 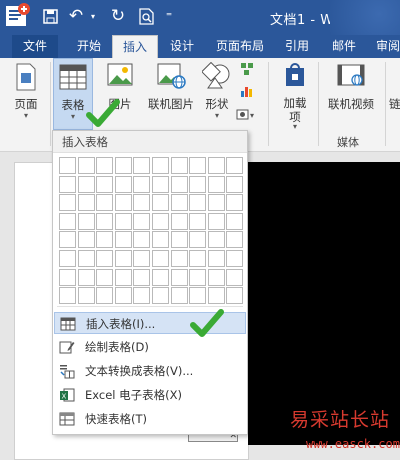 What do you see at coordinates (344, 46) in the screenshot?
I see `tab-mailings: 邮件` at bounding box center [344, 46].